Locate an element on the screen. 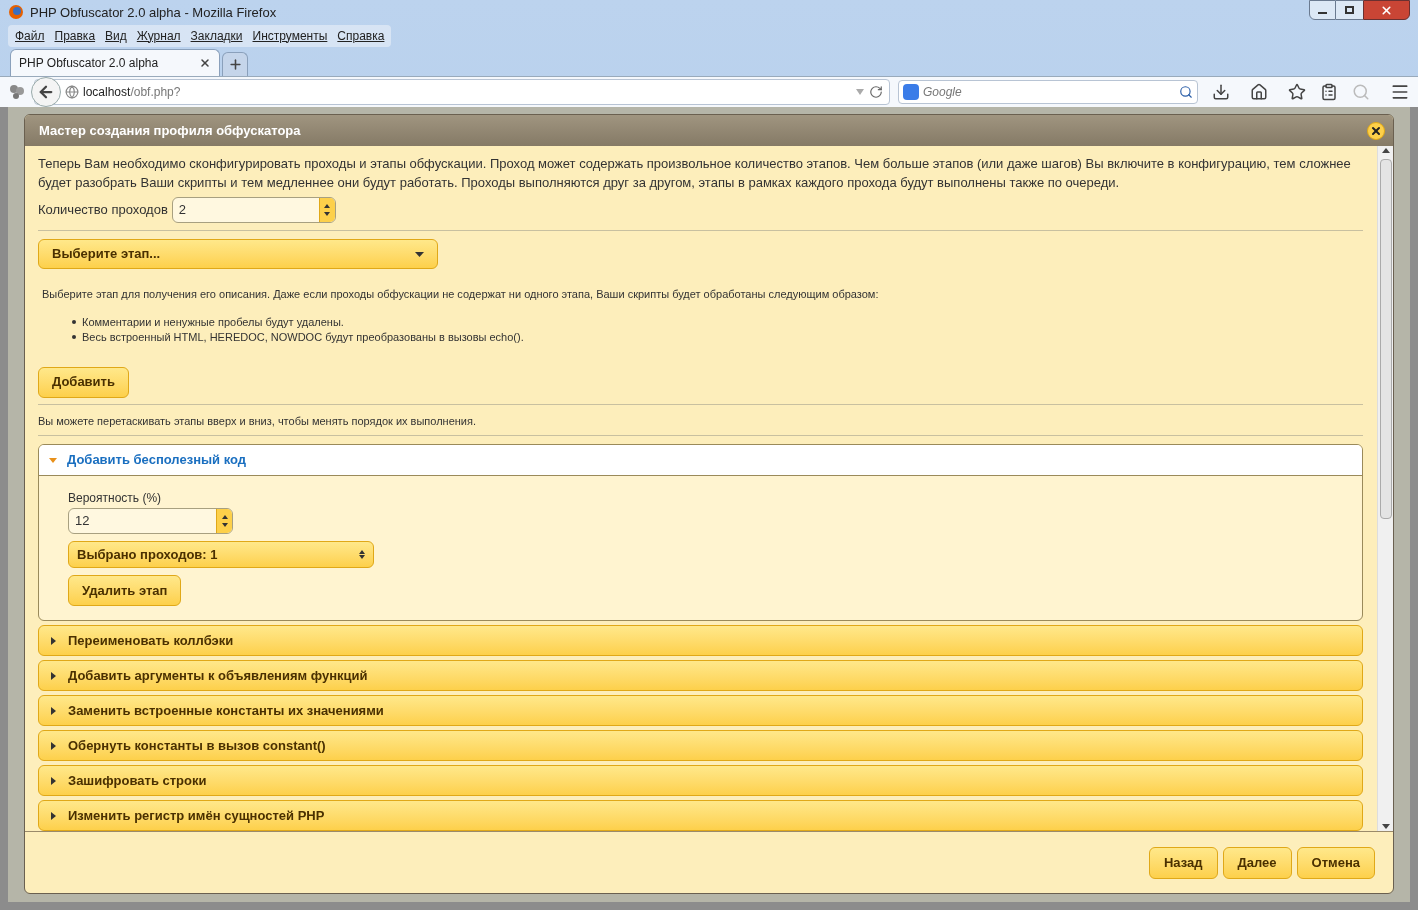  puzzle-icon is located at coordinates (17, 91).